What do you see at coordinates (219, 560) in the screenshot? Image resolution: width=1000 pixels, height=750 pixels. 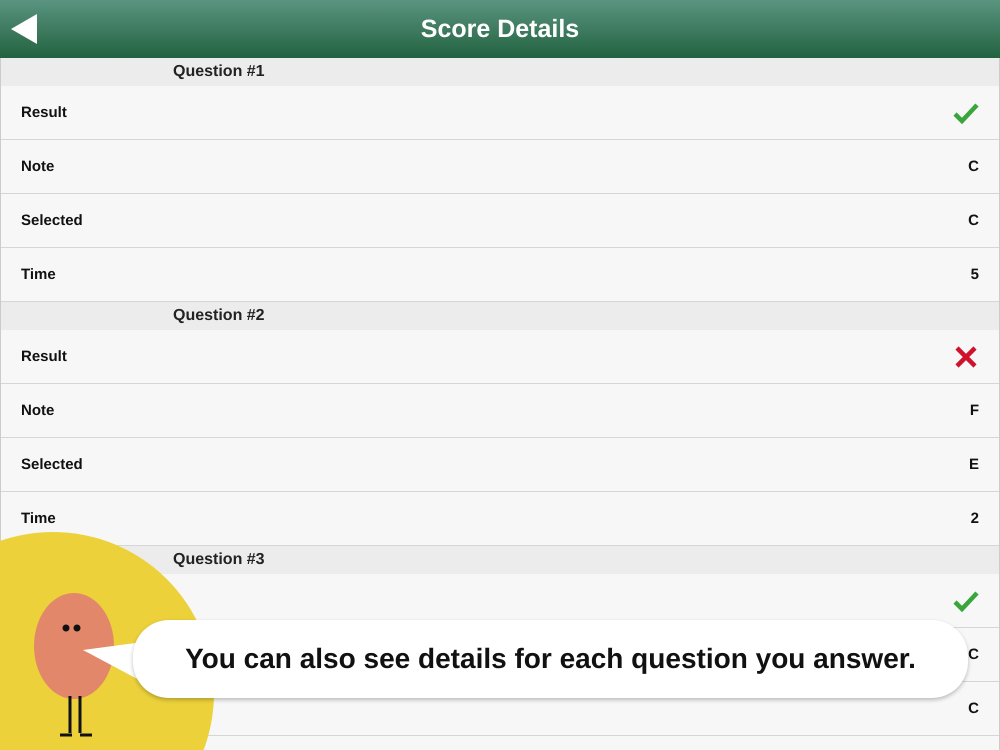 I see `section-title: Question #3` at bounding box center [219, 560].